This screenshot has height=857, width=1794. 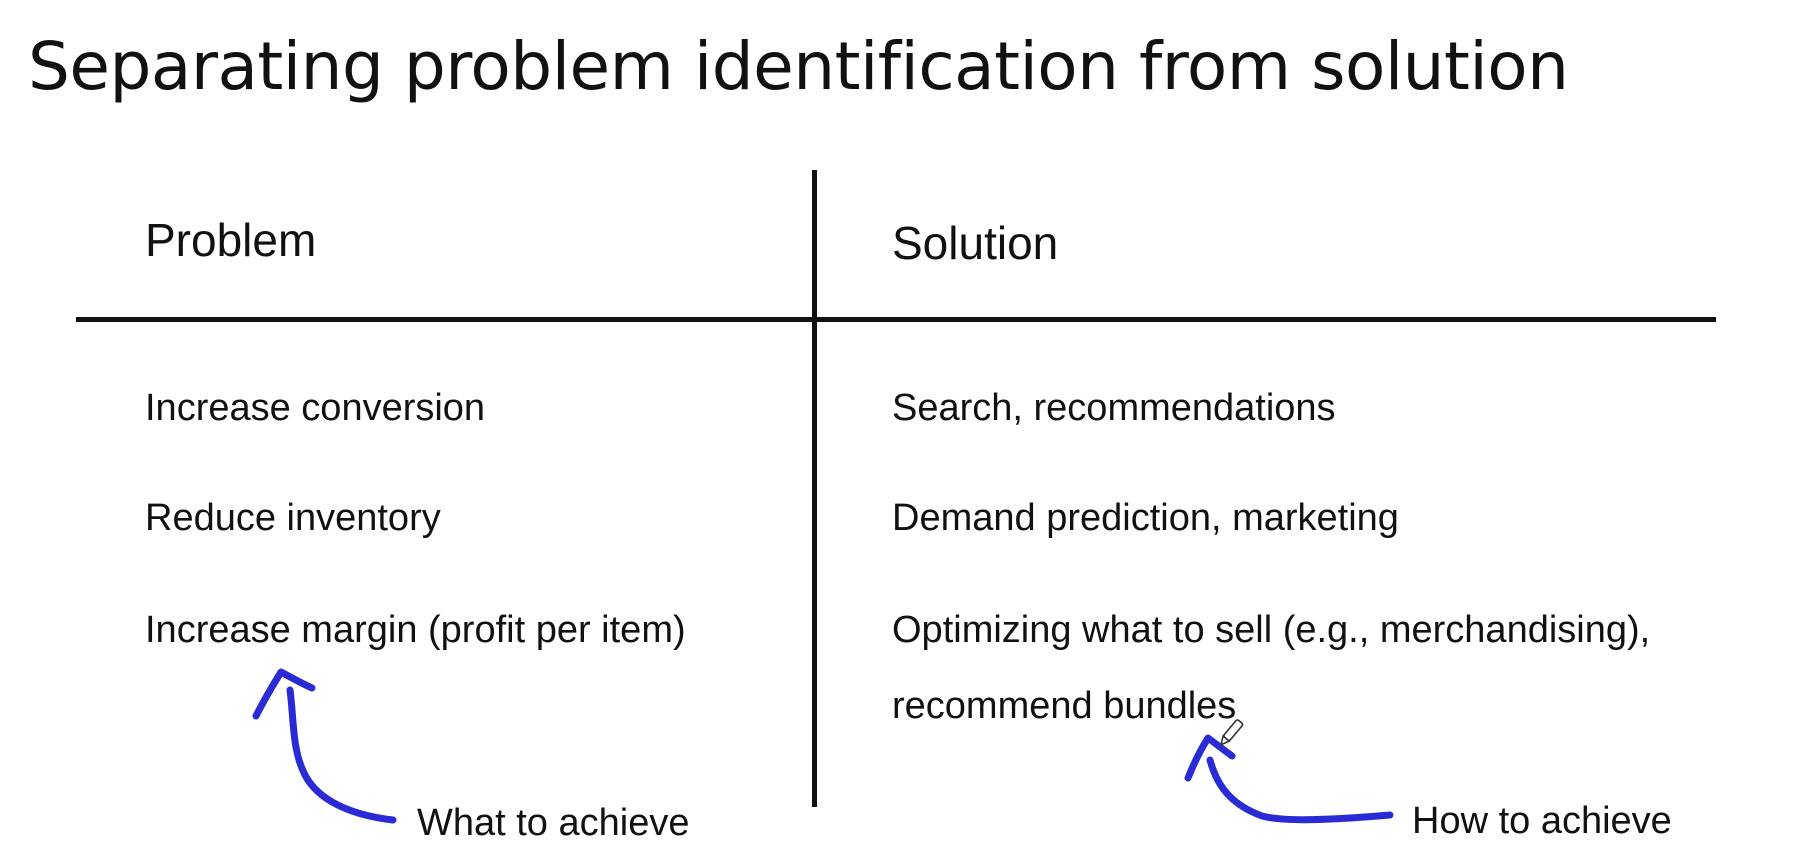 What do you see at coordinates (1114, 408) in the screenshot?
I see `solution-row-1: Search, recommendations` at bounding box center [1114, 408].